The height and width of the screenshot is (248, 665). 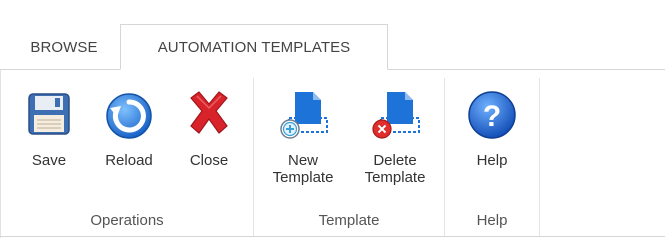 I want to click on red-x-close-icon, so click(x=209, y=112).